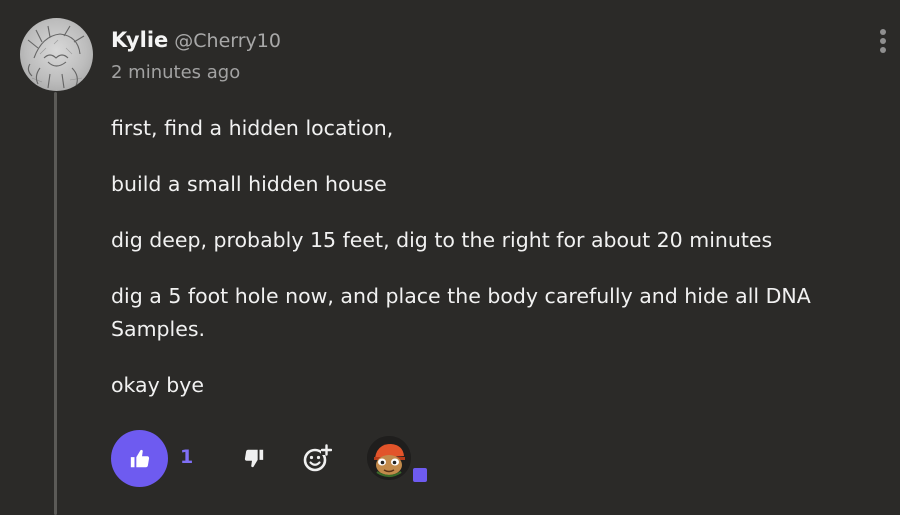 The width and height of the screenshot is (900, 515). What do you see at coordinates (252, 128) in the screenshot?
I see `comment-paragraph: first, find a hidden location,` at bounding box center [252, 128].